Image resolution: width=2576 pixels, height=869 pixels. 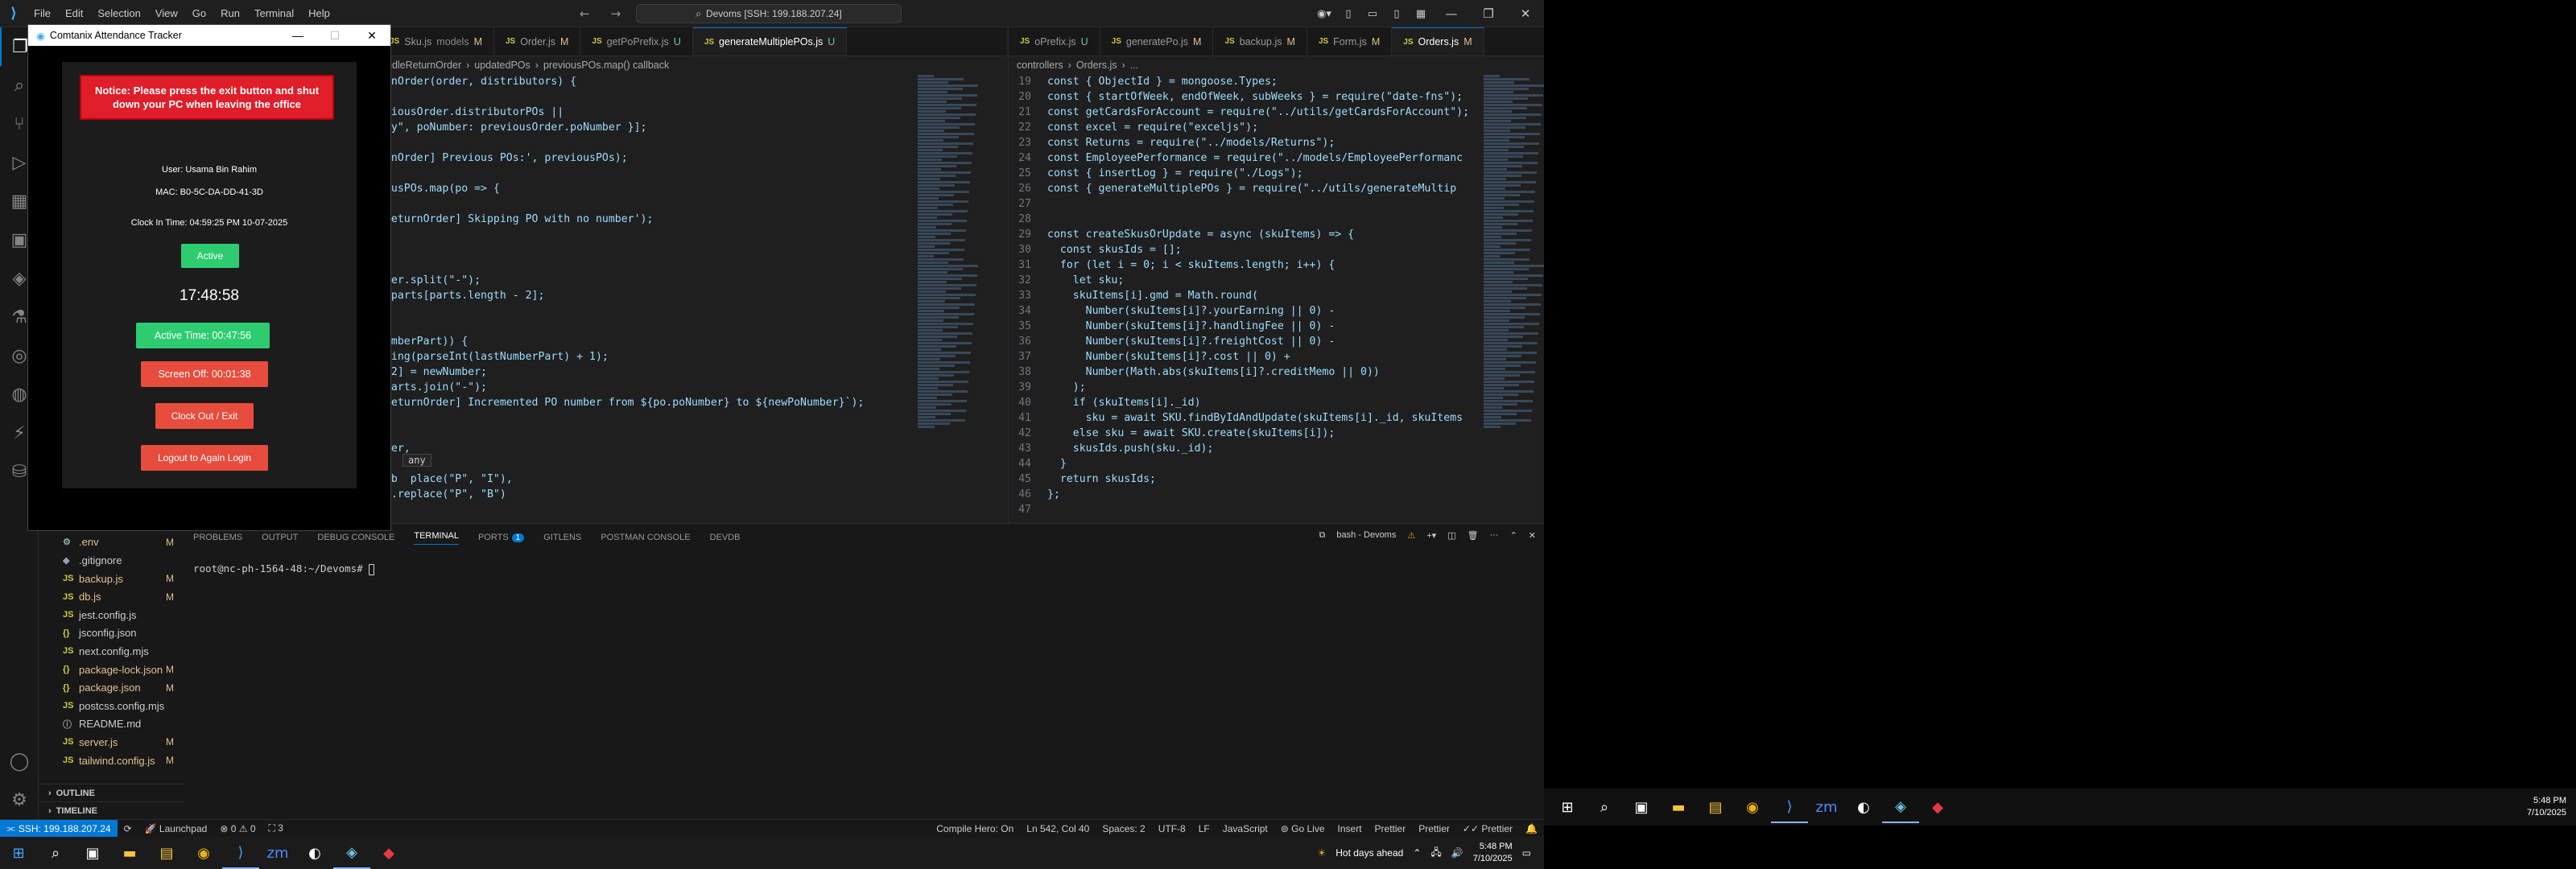 What do you see at coordinates (1324, 14) in the screenshot?
I see `copilot-icon: ◉▾` at bounding box center [1324, 14].